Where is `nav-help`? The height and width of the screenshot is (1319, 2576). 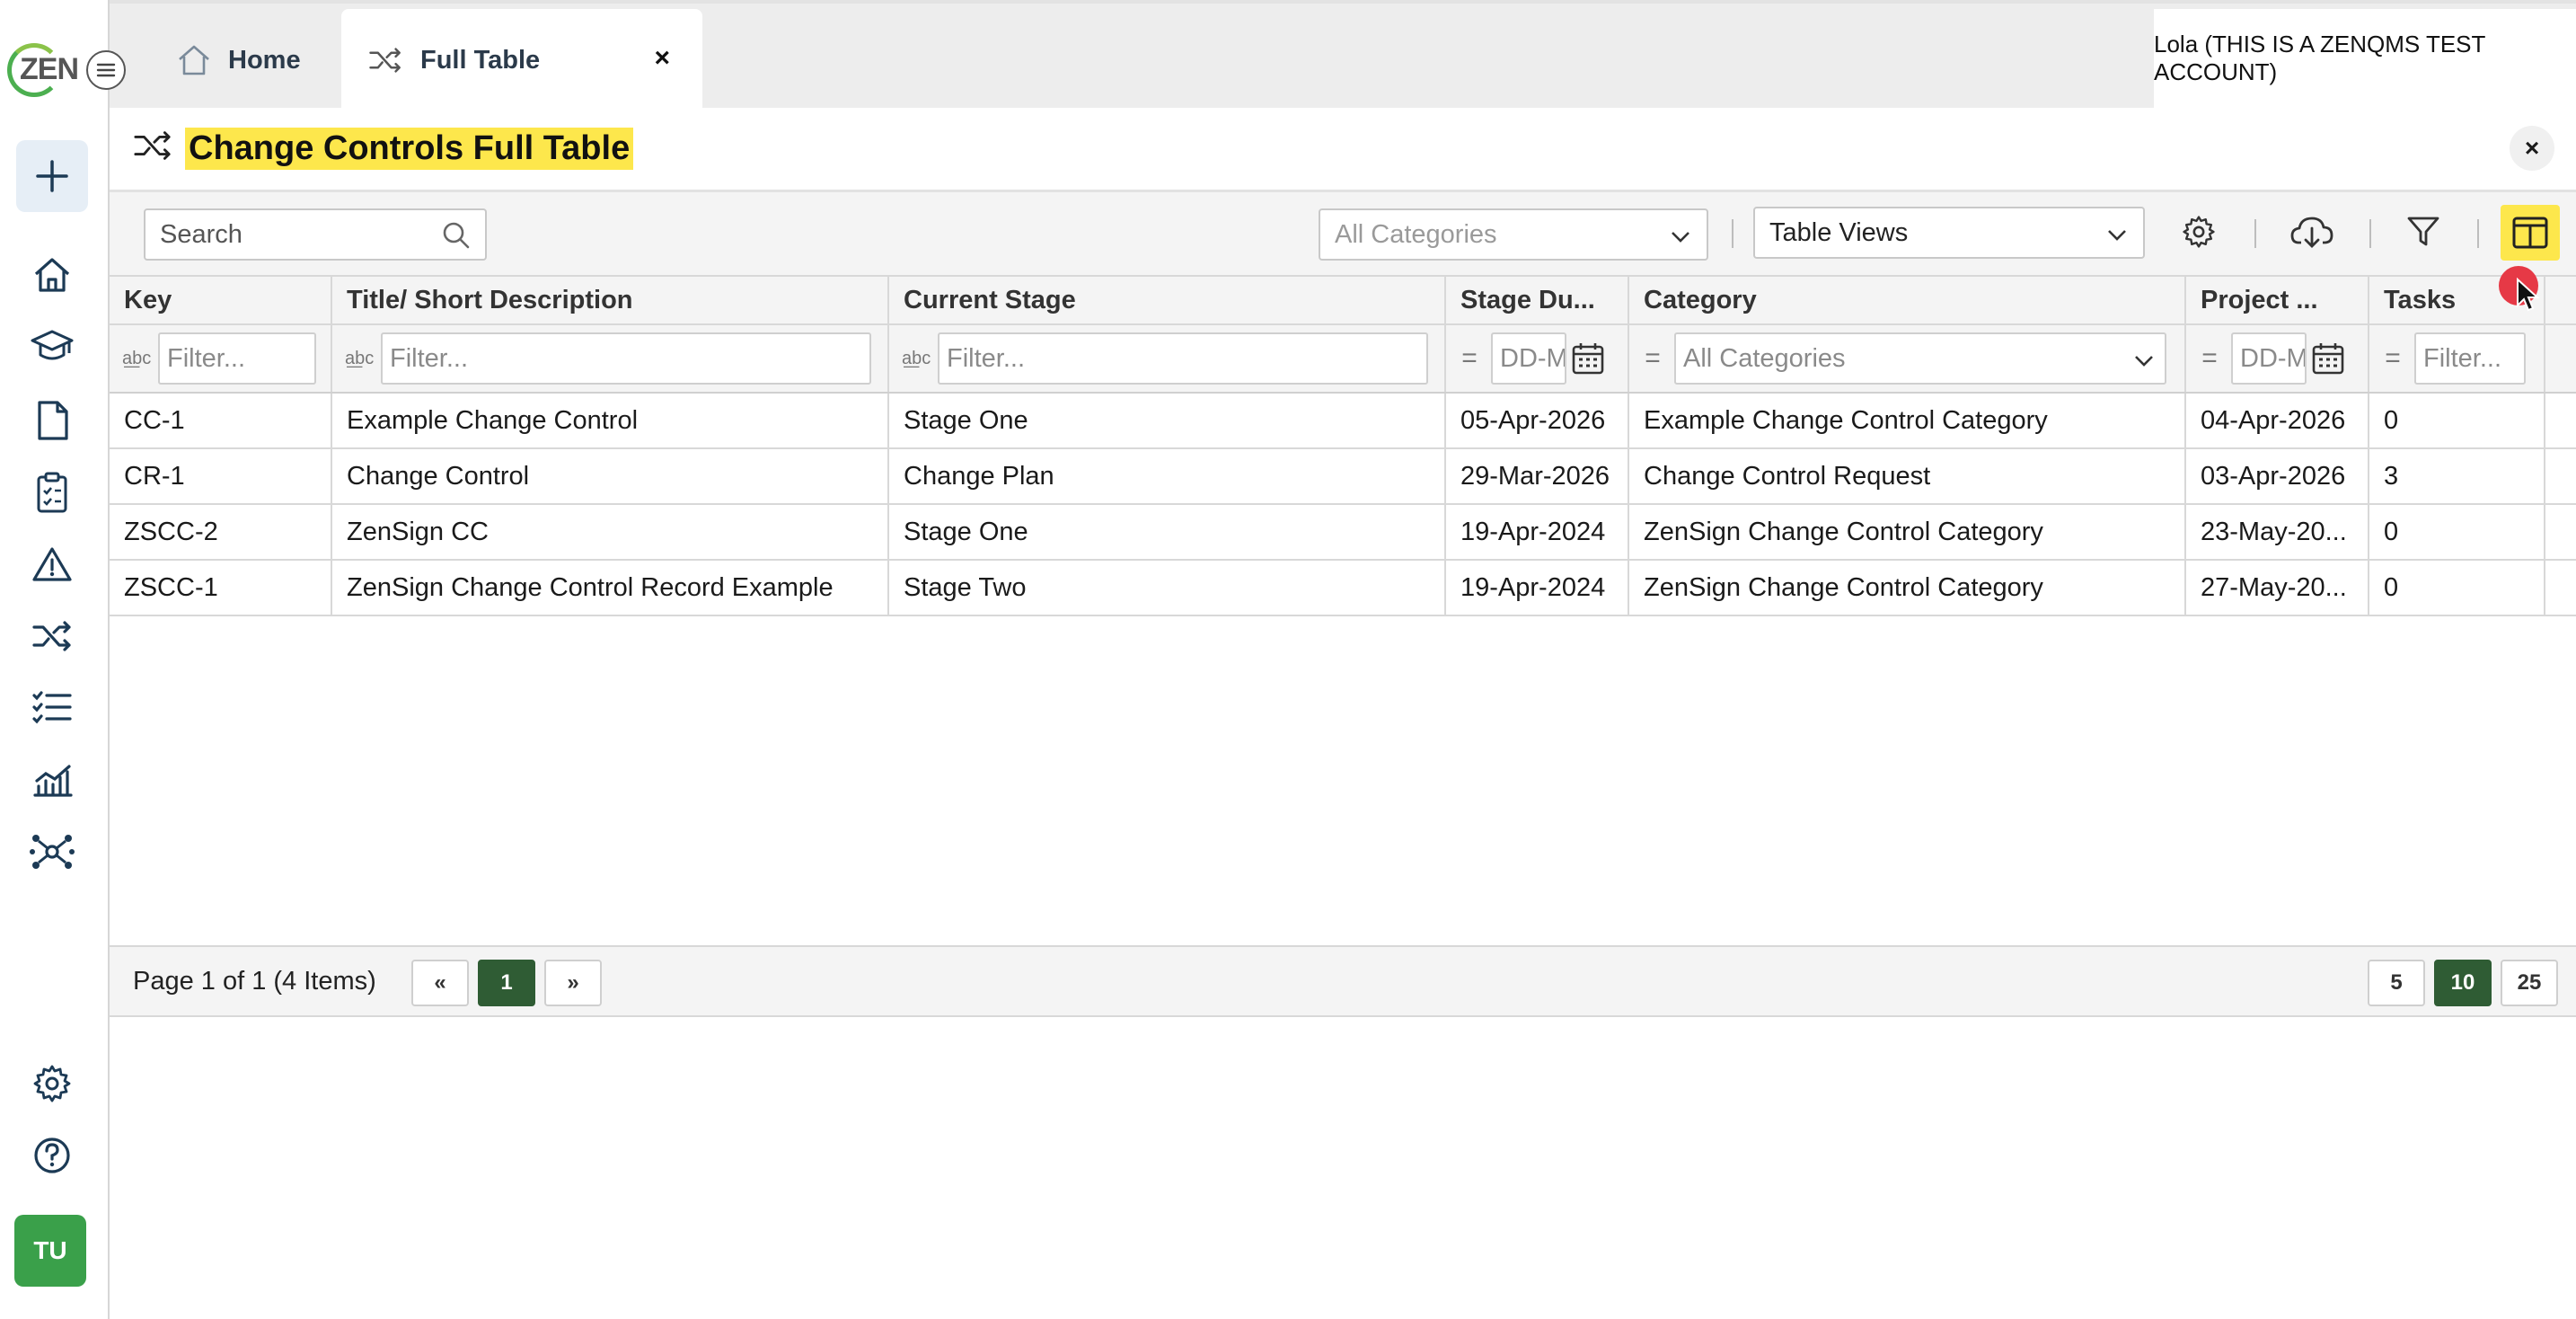
nav-help is located at coordinates (52, 1155).